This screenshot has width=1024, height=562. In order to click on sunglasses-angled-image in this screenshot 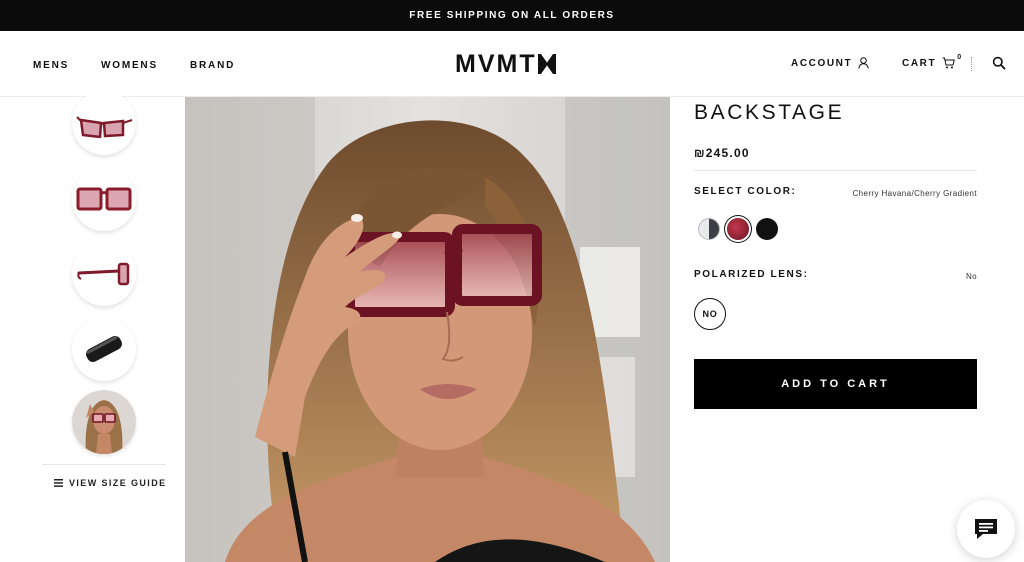, I will do `click(104, 127)`.